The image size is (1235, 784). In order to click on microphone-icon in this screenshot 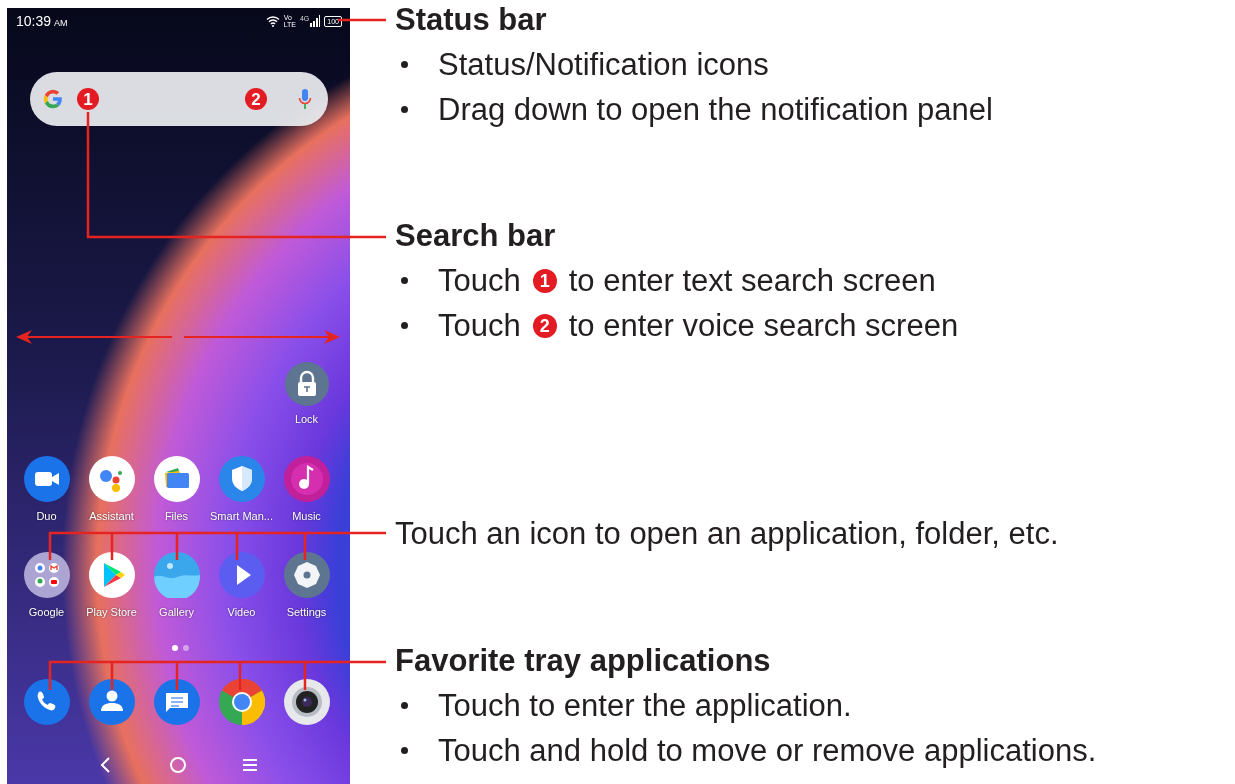, I will do `click(305, 99)`.